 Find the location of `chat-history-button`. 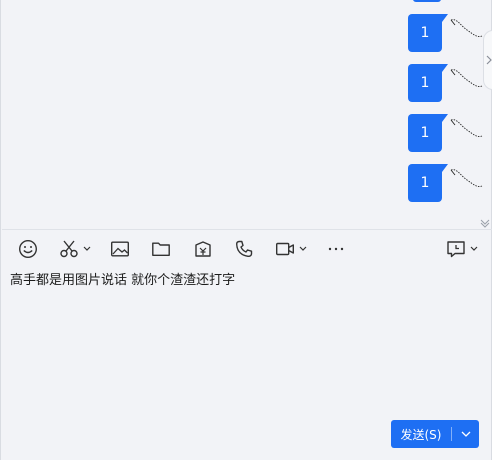

chat-history-button is located at coordinates (462, 249).